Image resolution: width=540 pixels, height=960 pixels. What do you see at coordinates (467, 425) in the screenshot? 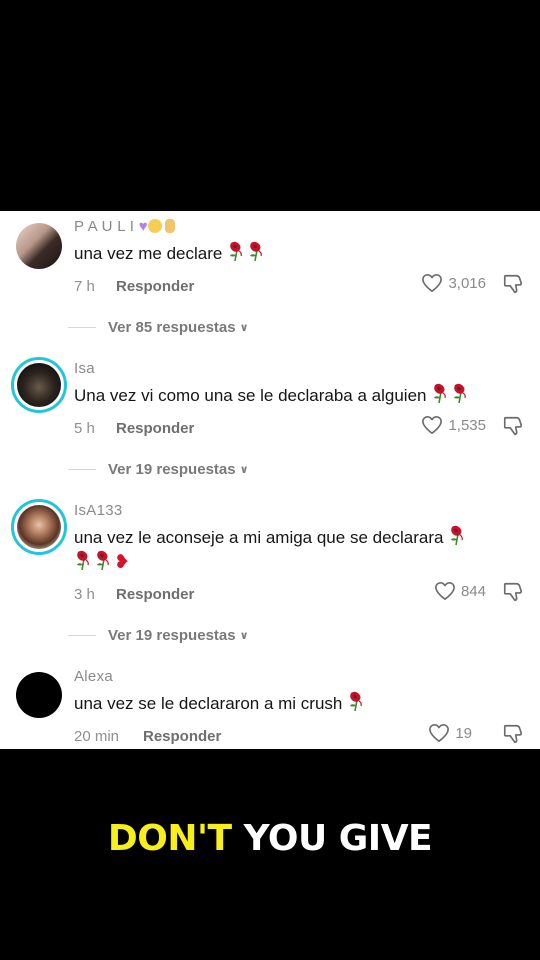
I see `like-count: 1,535` at bounding box center [467, 425].